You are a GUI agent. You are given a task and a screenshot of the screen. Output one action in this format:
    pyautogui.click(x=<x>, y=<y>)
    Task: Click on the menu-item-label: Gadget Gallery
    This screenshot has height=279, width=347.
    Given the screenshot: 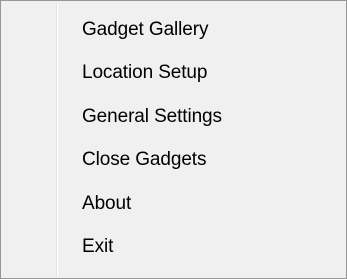 What is the action you would take?
    pyautogui.click(x=145, y=29)
    